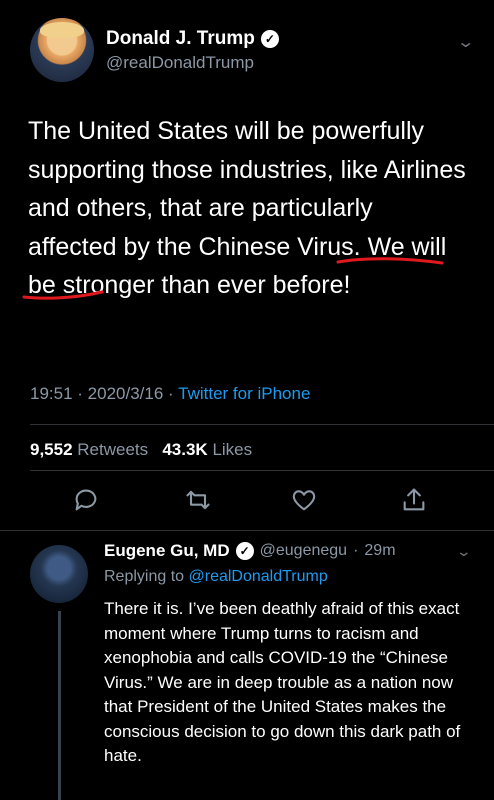 Image resolution: width=494 pixels, height=800 pixels. I want to click on tweet-source: Twitter for iPhone, so click(244, 393).